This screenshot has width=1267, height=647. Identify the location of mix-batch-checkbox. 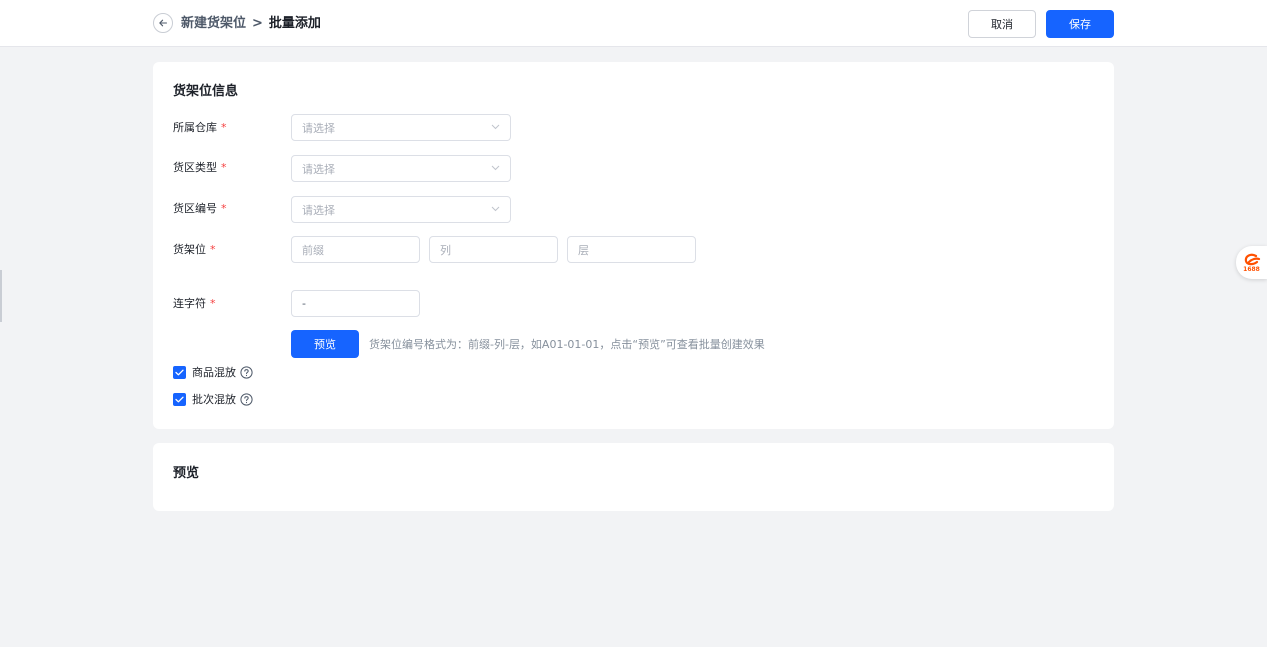
(179, 399).